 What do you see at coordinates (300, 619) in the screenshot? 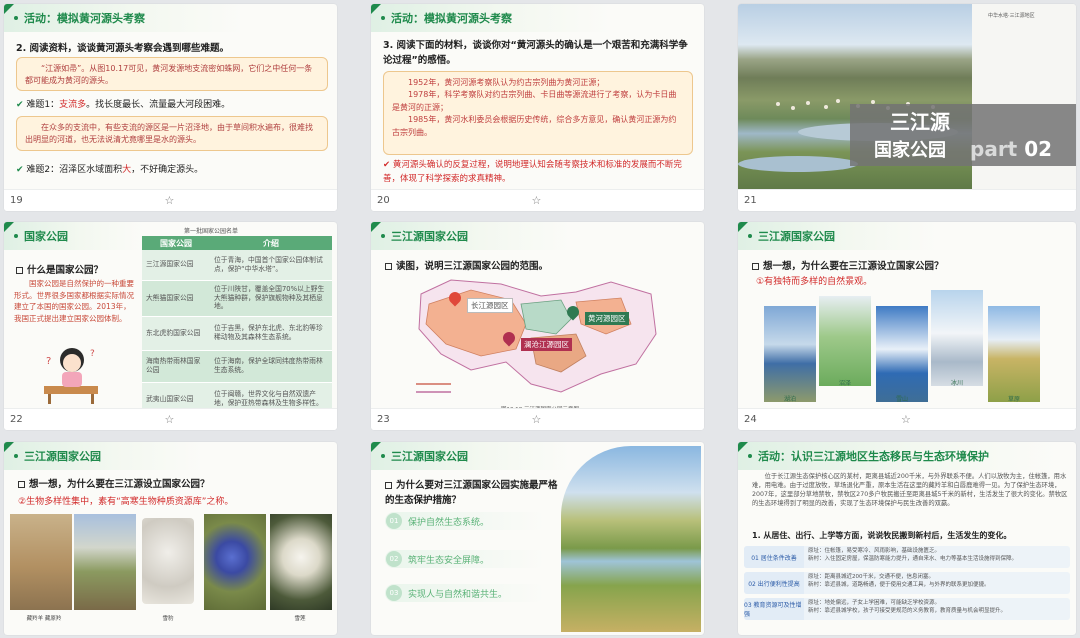
I see `photo-label: 雪莲` at bounding box center [300, 619].